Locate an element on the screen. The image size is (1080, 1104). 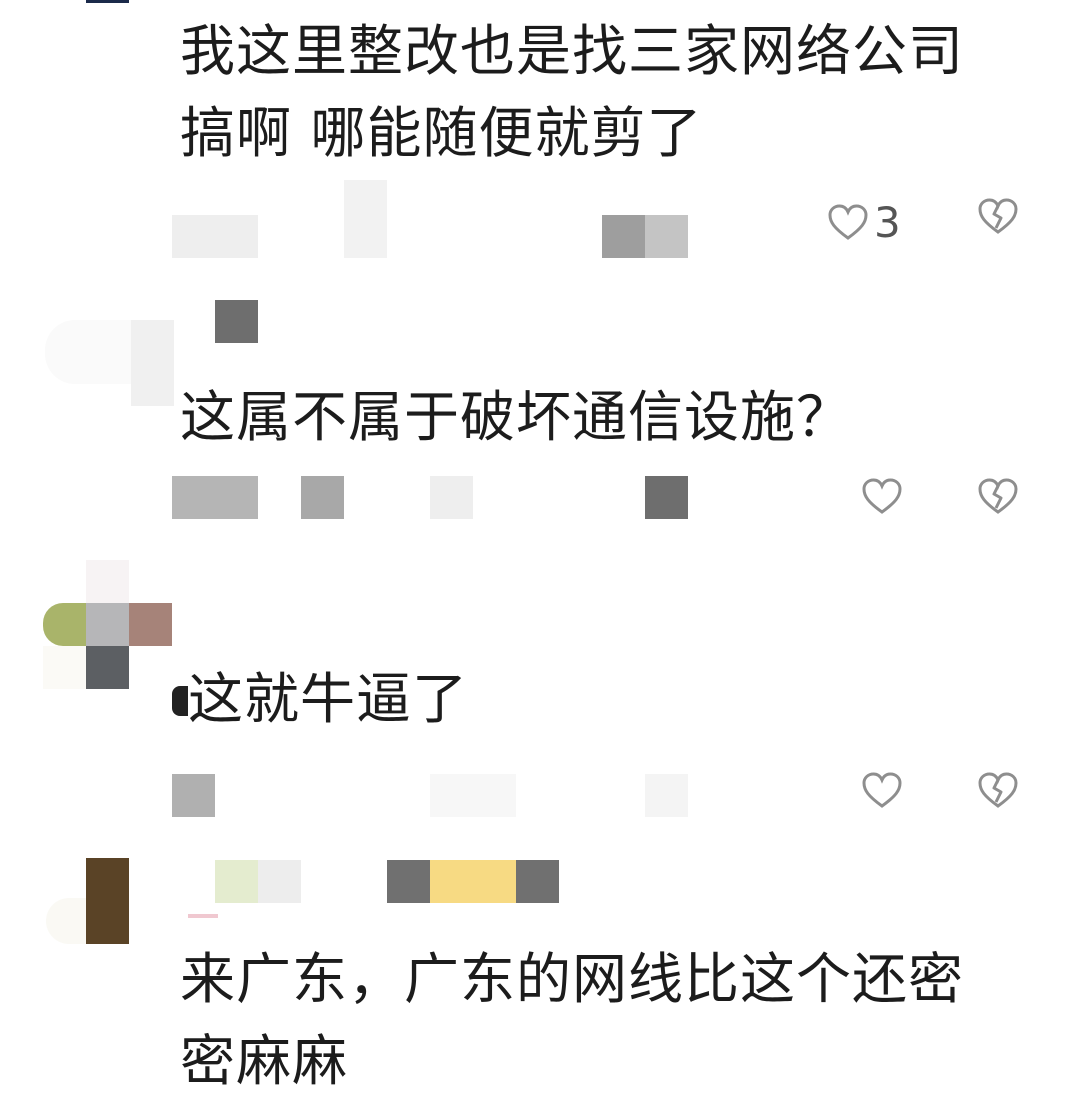
like-count: 3 is located at coordinates (887, 222).